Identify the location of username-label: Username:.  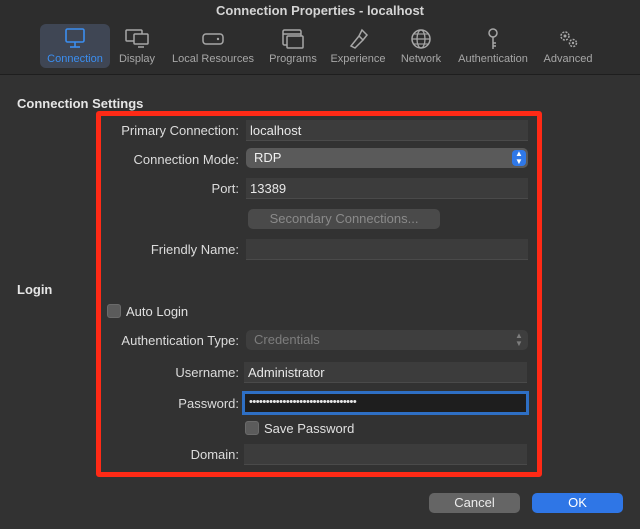
(207, 372).